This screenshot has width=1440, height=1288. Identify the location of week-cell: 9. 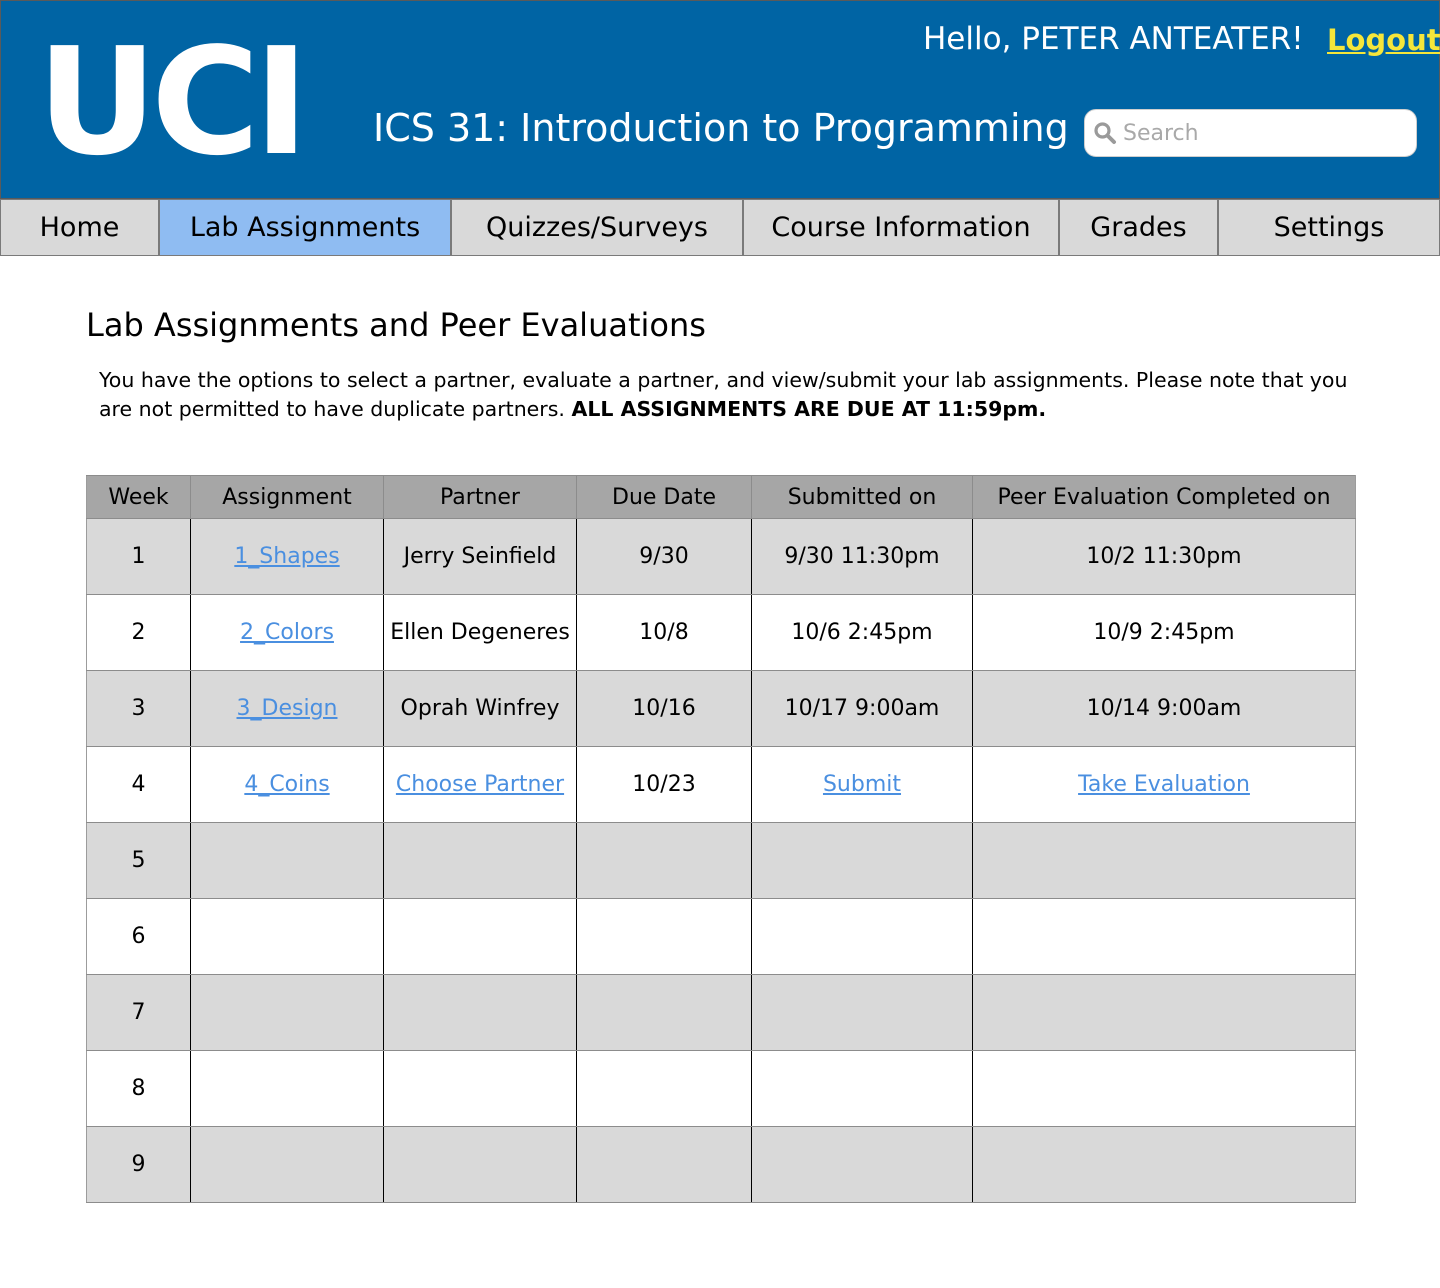
(138, 1164).